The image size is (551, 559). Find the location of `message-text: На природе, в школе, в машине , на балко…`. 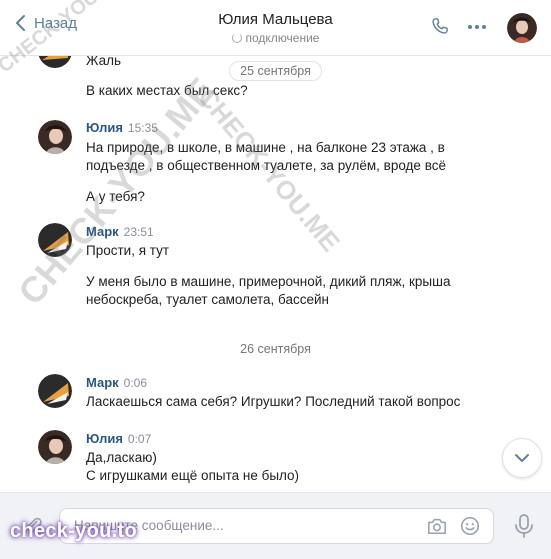

message-text: На природе, в школе, в машине , на балко… is located at coordinates (265, 147).